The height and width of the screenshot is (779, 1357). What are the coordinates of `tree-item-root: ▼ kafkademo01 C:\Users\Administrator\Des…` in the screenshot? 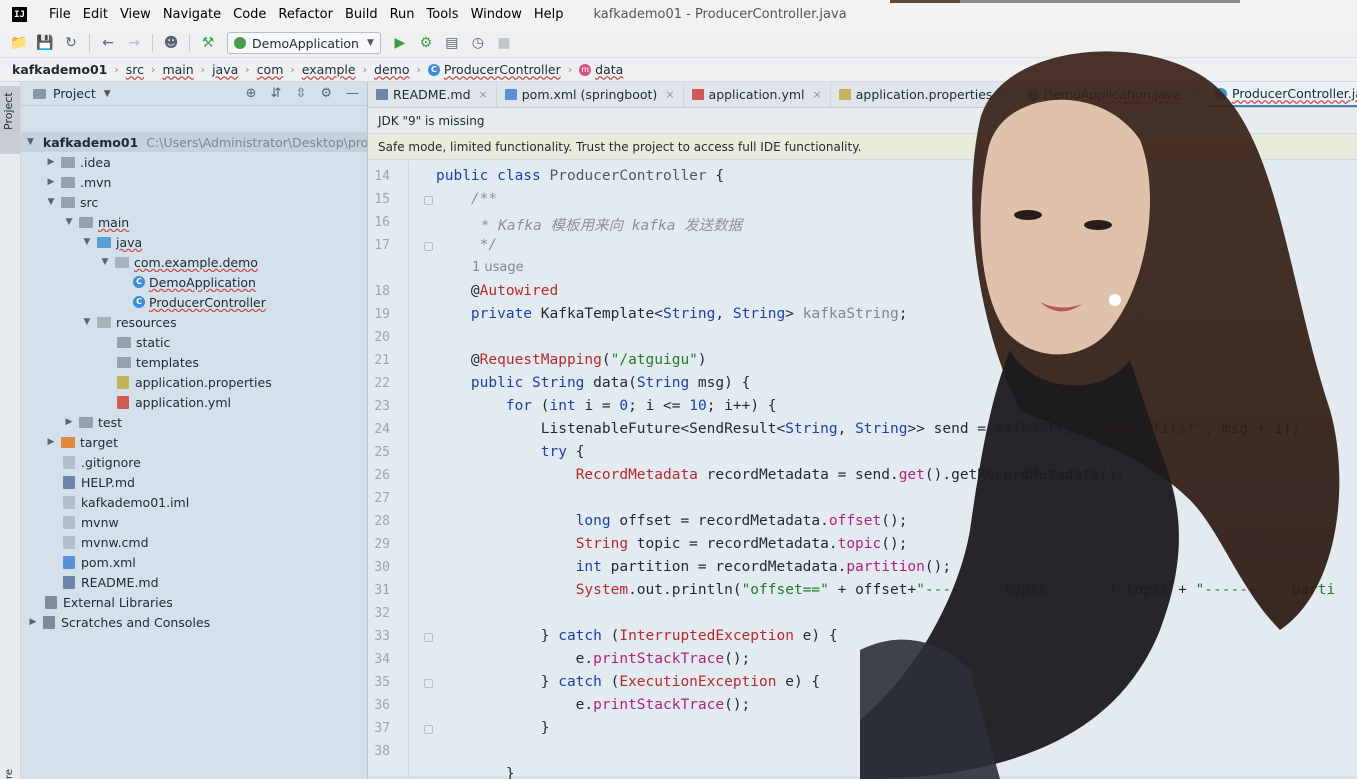 It's located at (194, 142).